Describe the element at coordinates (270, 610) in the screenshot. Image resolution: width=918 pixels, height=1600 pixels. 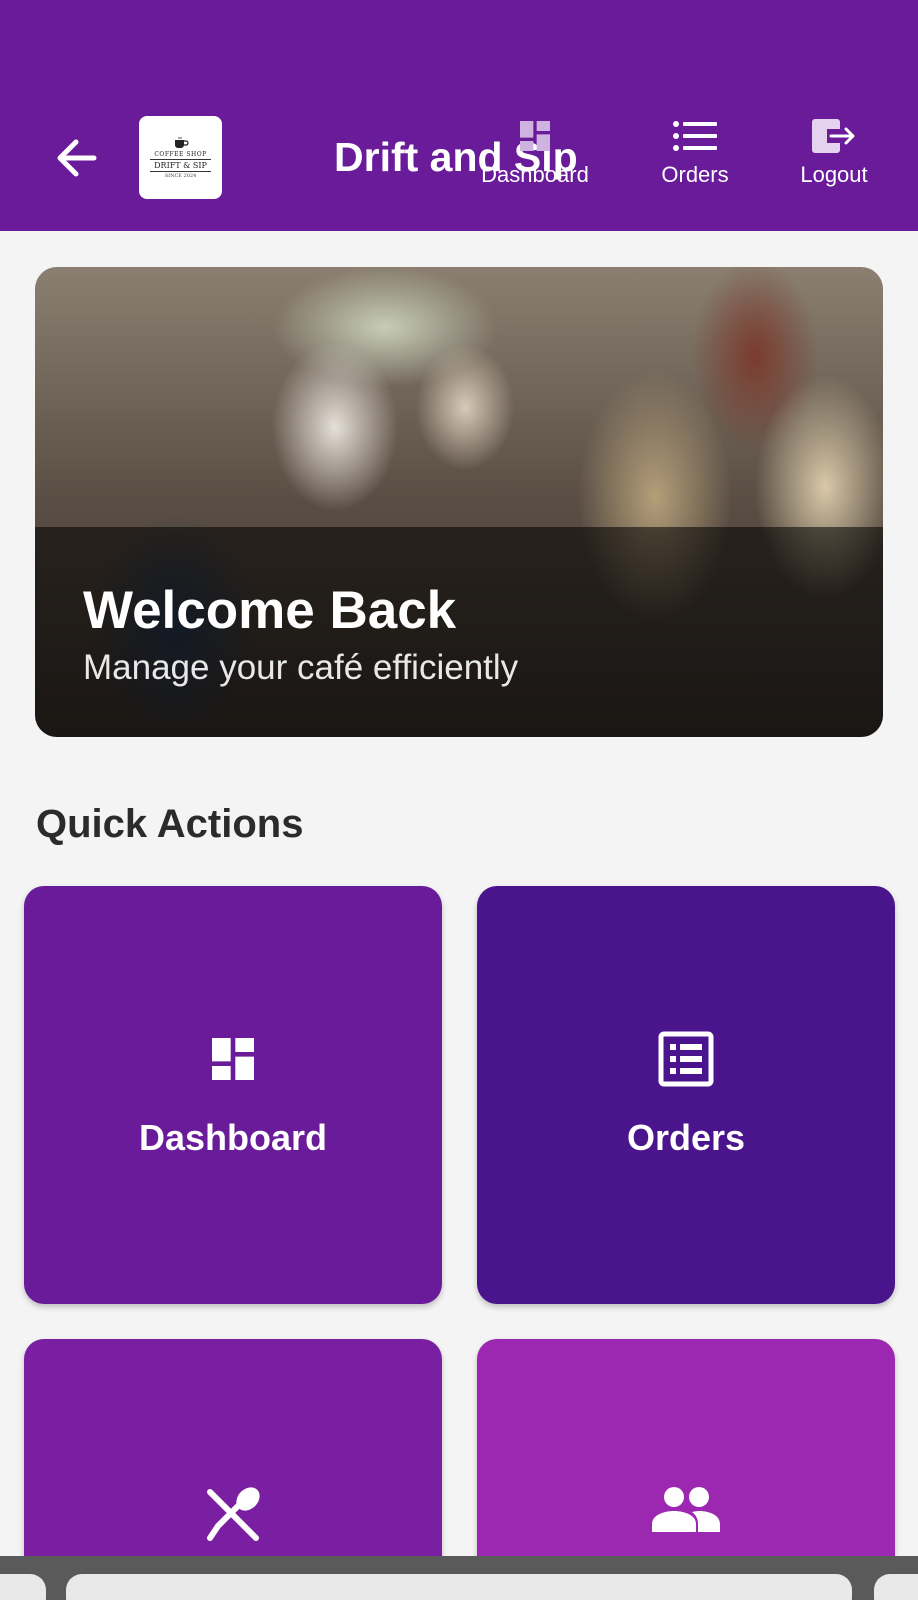
I see `hero-title: Welcome Back` at that location.